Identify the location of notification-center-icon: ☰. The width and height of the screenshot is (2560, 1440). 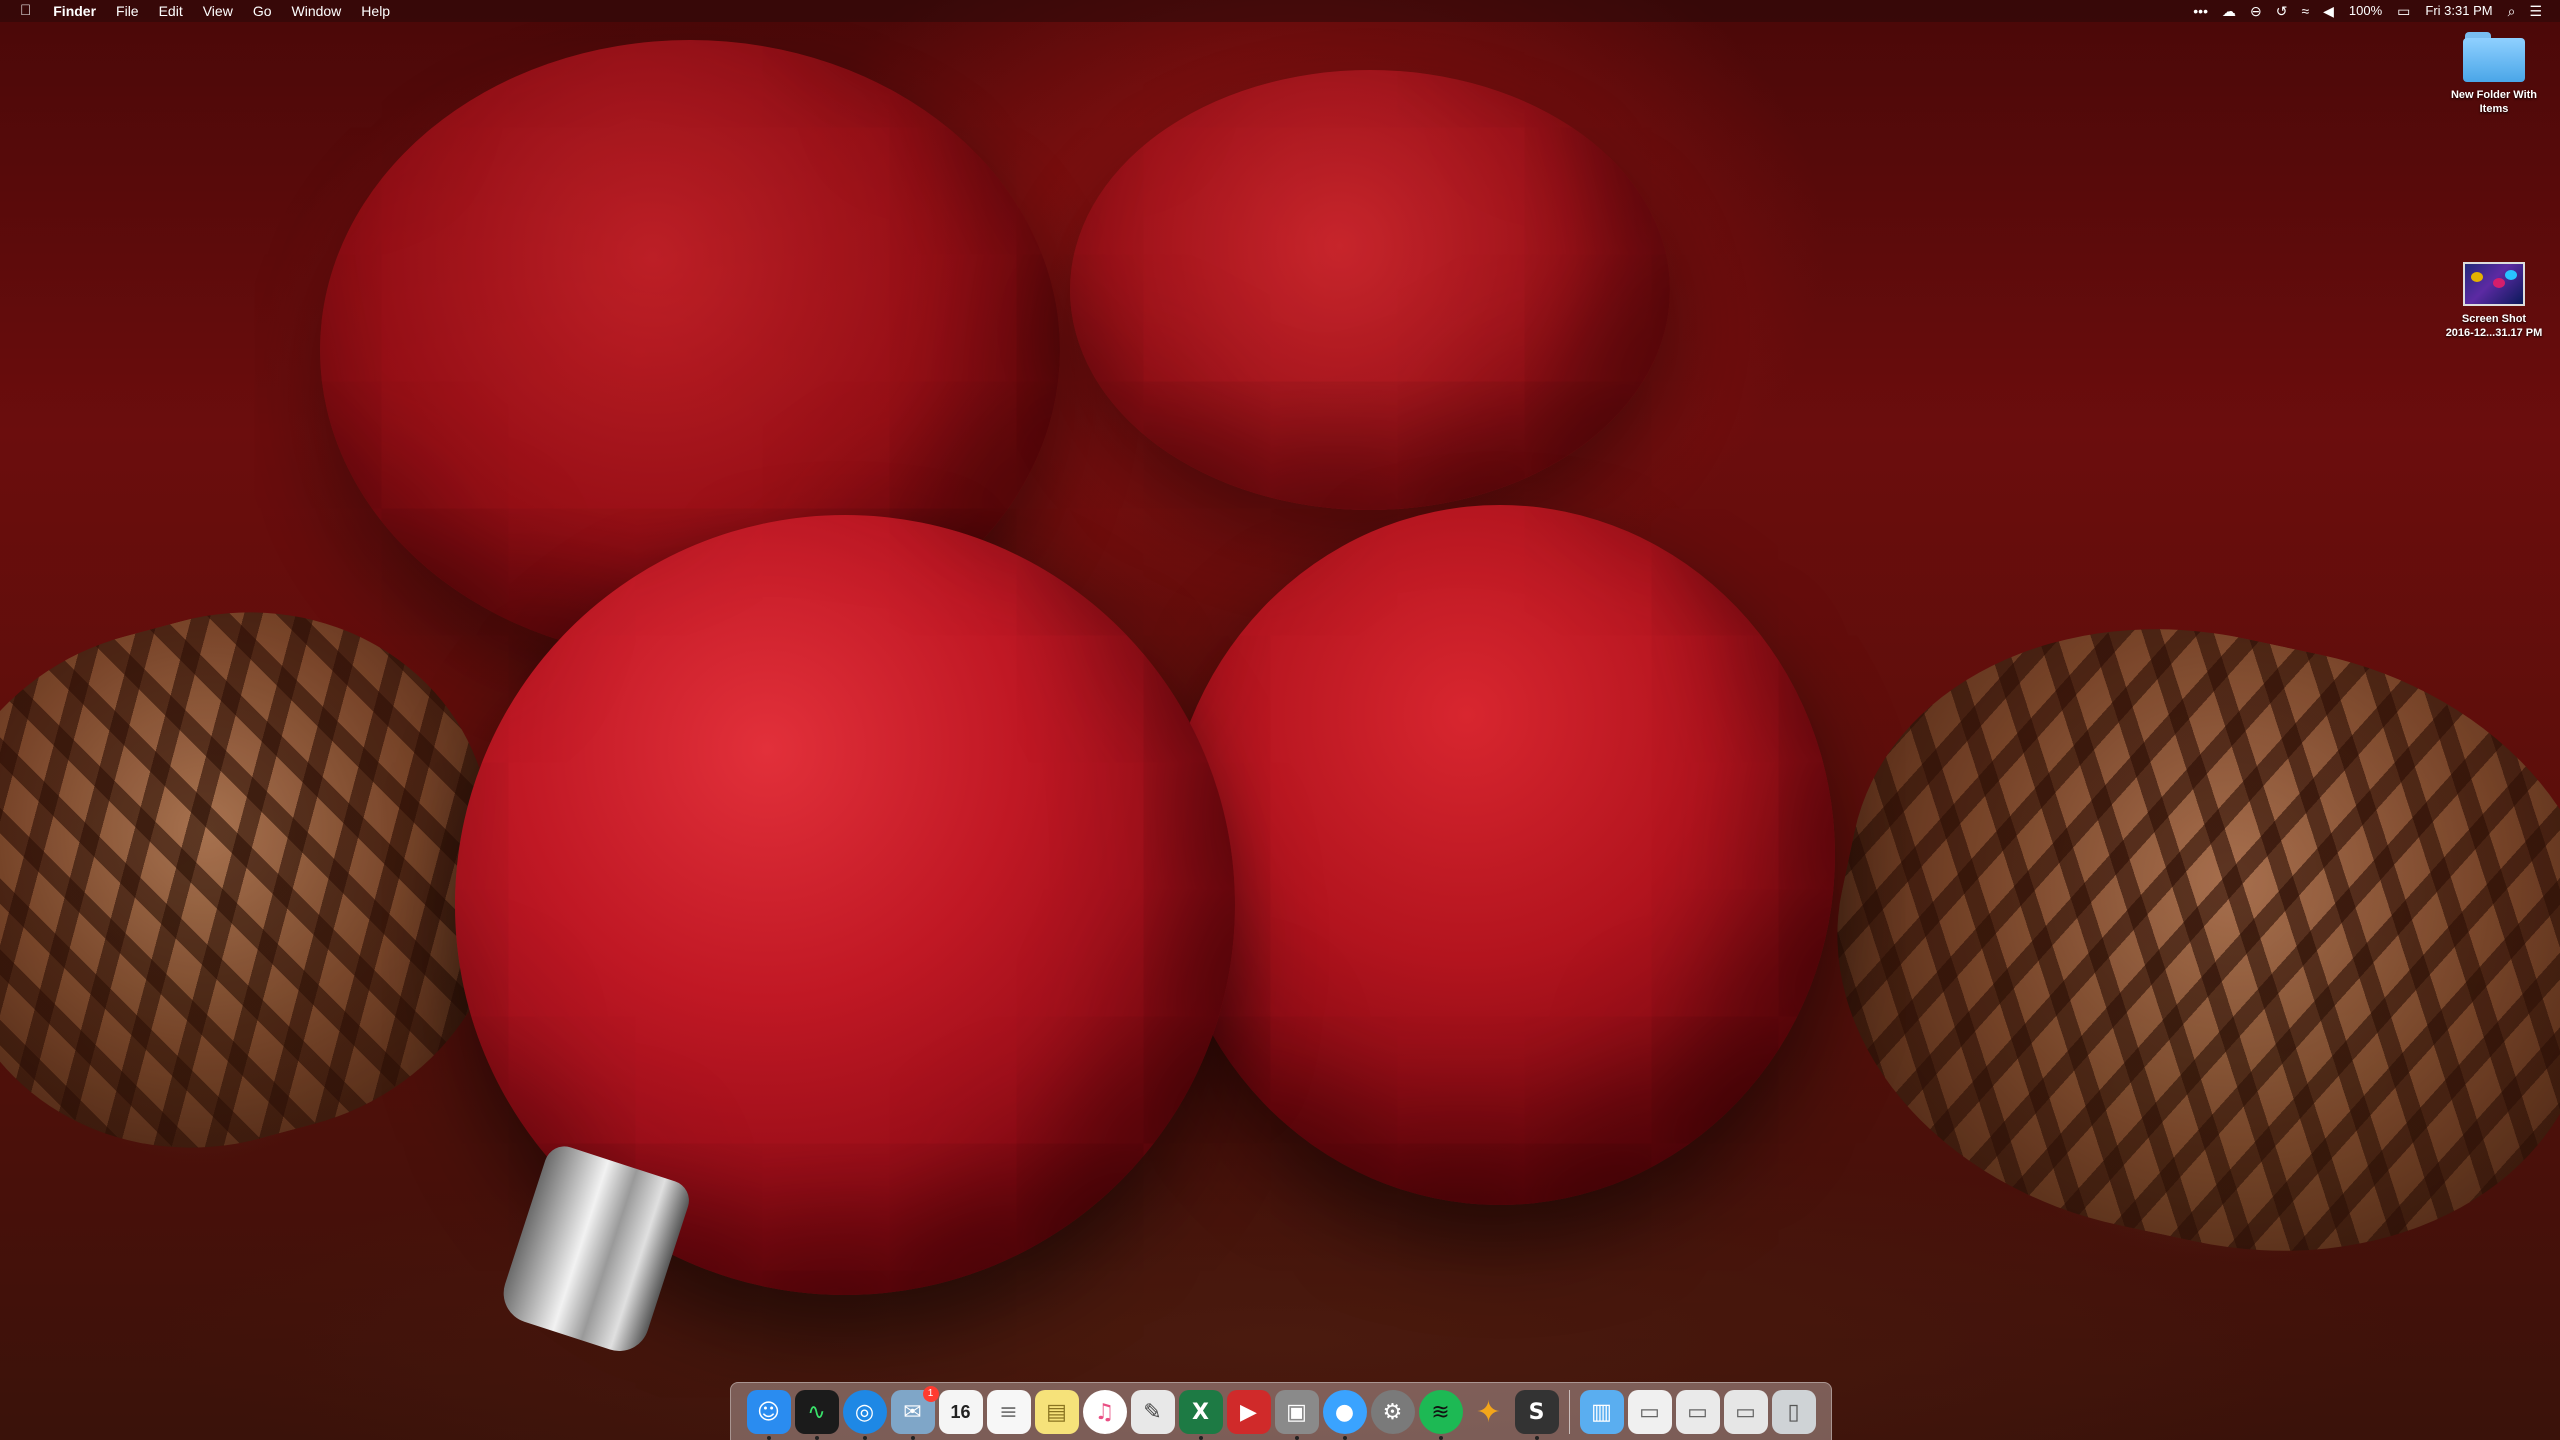
(2541, 11).